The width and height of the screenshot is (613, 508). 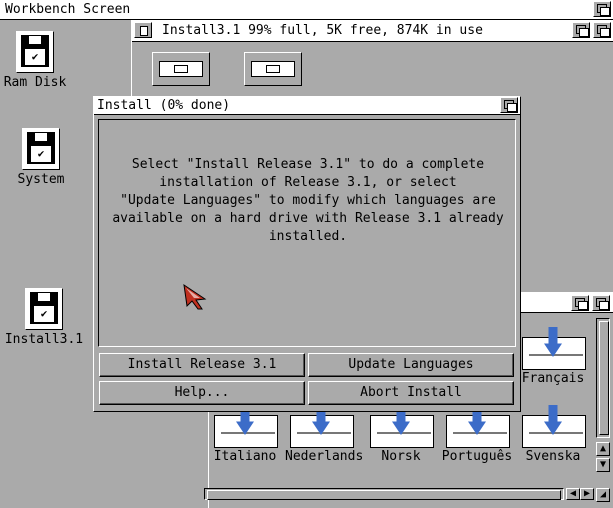 I want to click on desktop-icon-ram-disk: ✔ Ram Disk, so click(x=40, y=61).